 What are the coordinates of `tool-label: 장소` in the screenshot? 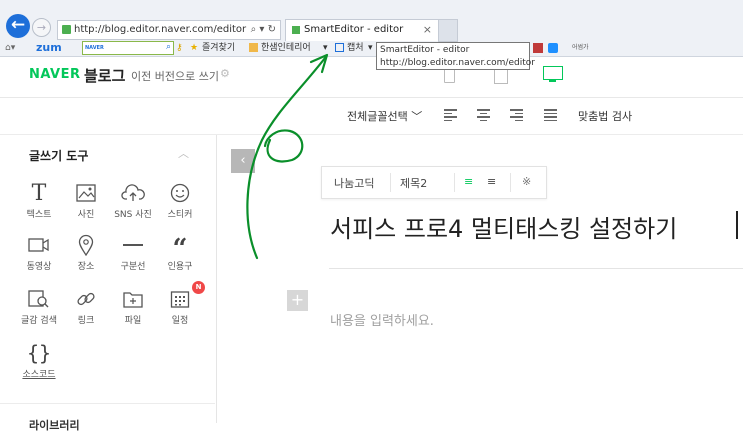 It's located at (86, 267).